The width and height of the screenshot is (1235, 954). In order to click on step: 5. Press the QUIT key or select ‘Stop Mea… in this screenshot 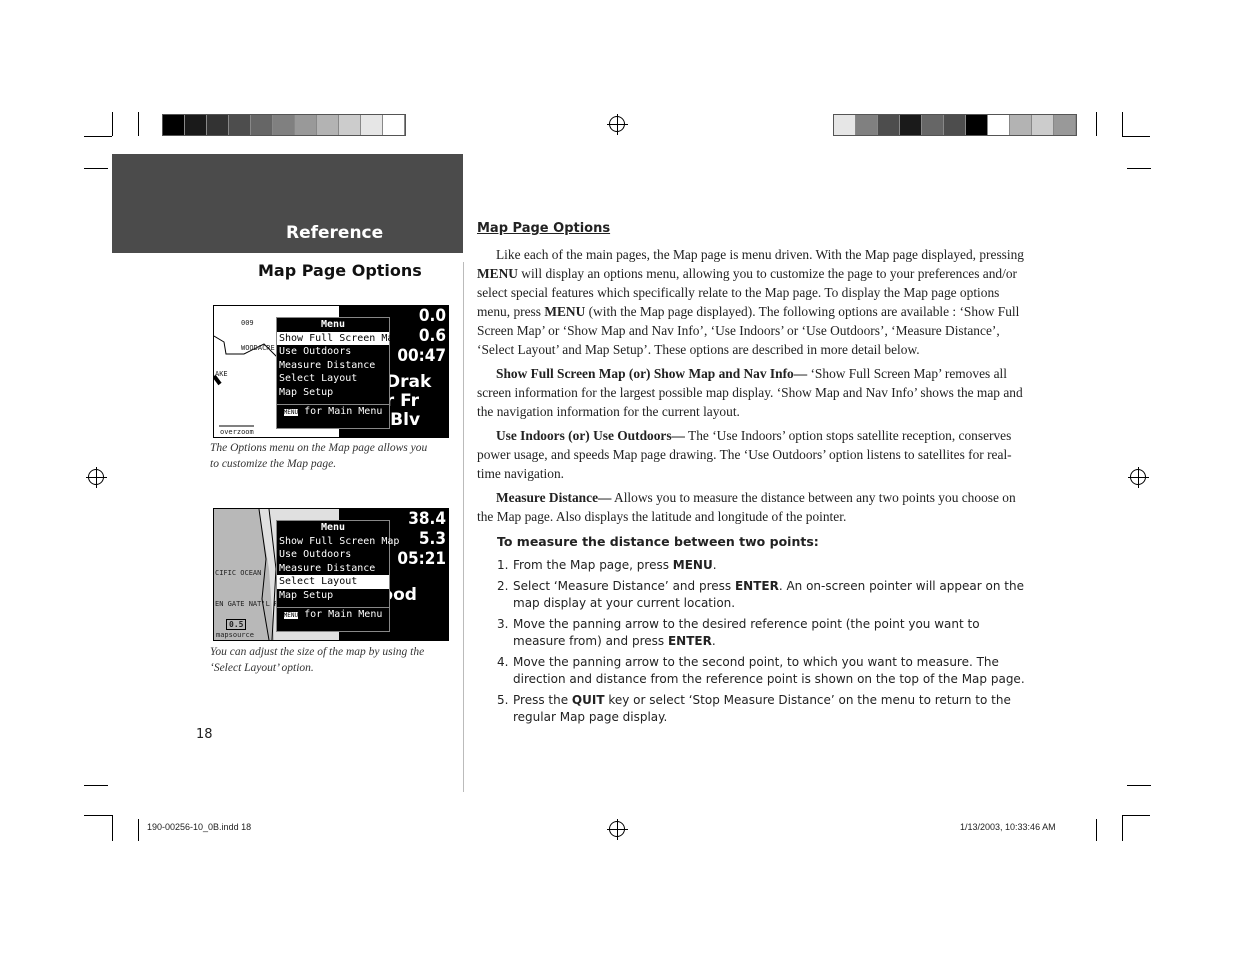, I will do `click(754, 708)`.